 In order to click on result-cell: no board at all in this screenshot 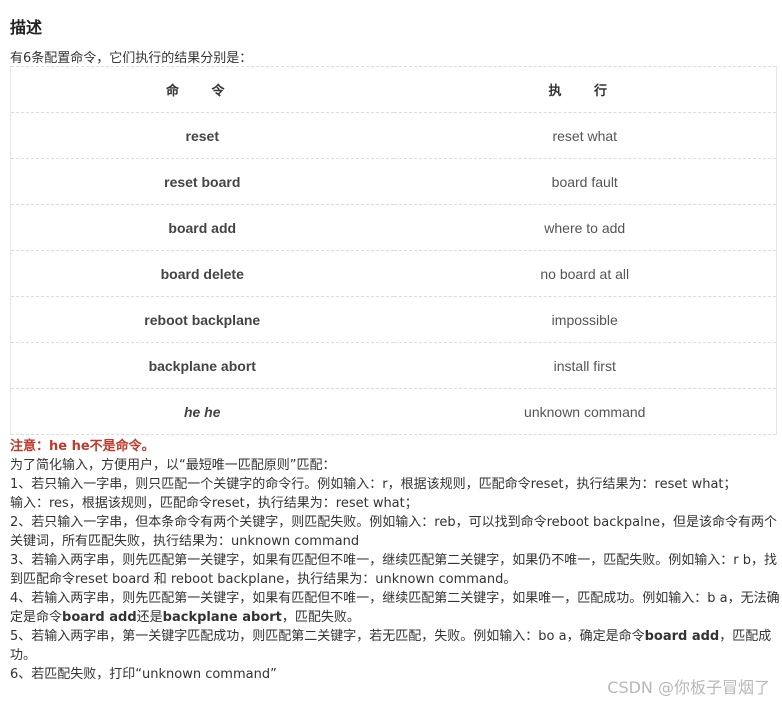, I will do `click(585, 273)`.